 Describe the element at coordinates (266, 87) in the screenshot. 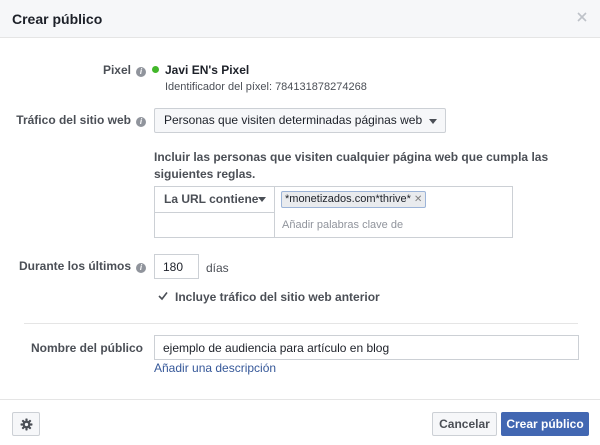

I see `pixel-id: Identificador del píxel: 784131878274268` at that location.